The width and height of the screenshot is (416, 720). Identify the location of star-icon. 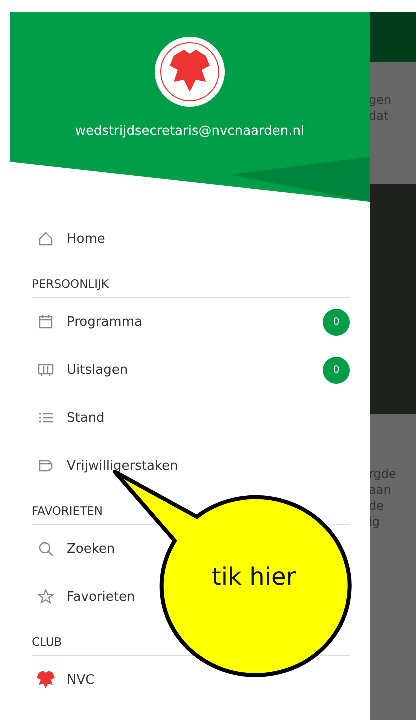
(46, 597).